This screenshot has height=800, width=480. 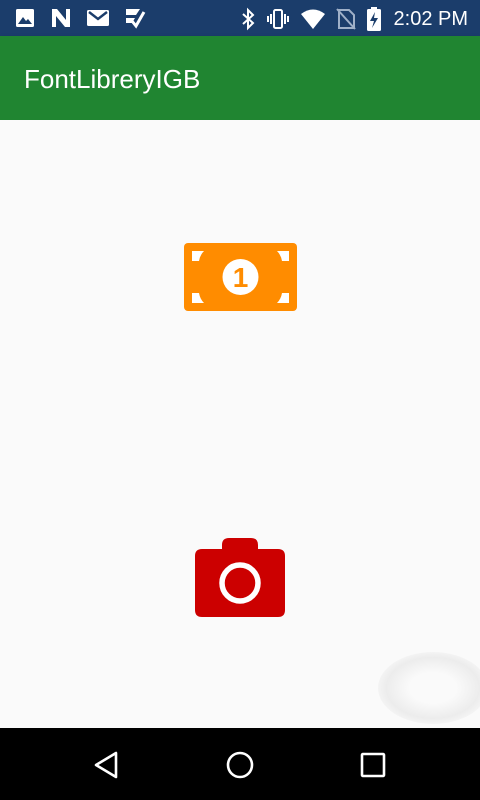 I want to click on status-time: 2:02 PM, so click(x=430, y=19).